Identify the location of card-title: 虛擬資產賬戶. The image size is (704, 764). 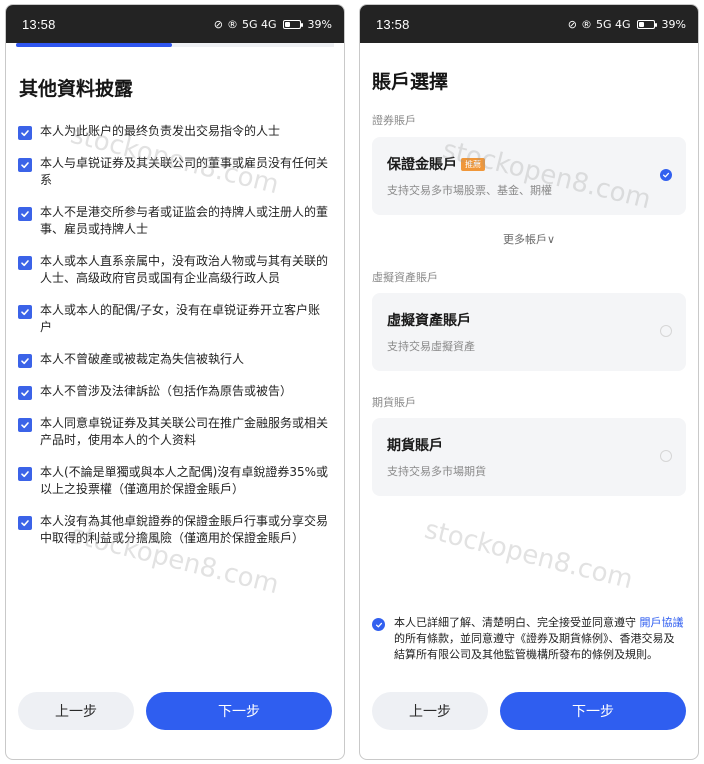
(429, 321).